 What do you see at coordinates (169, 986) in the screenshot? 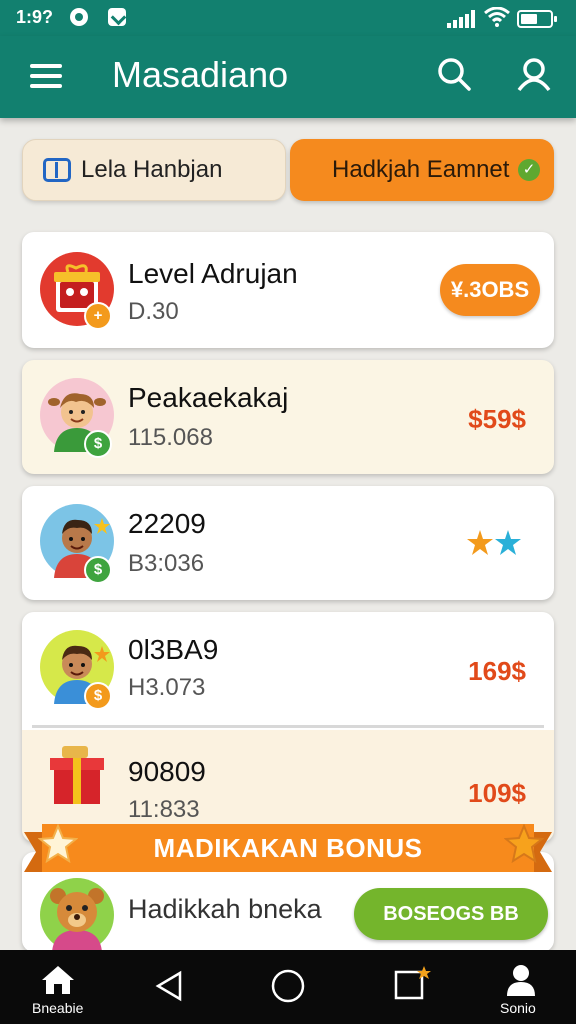
I see `back-icon` at bounding box center [169, 986].